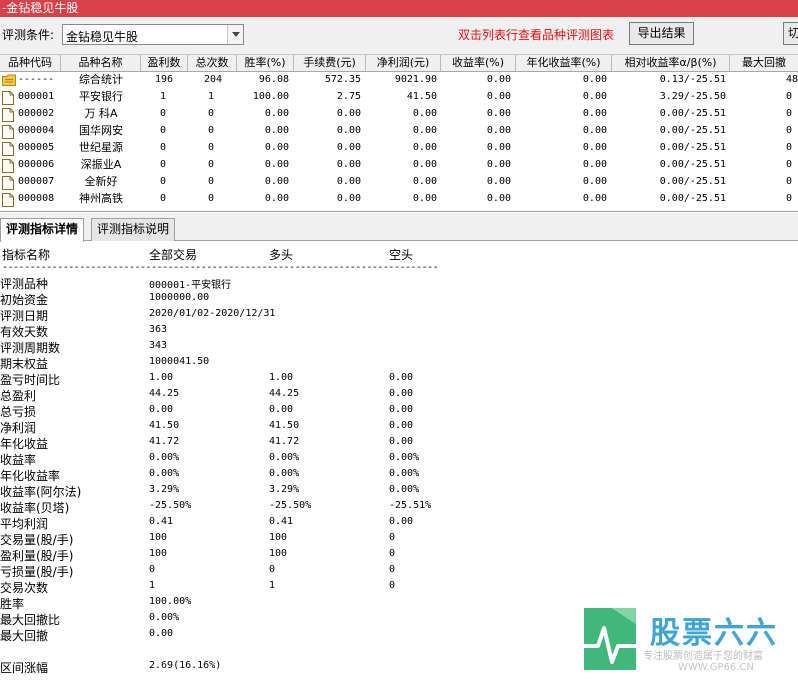 The image size is (798, 683). What do you see at coordinates (536, 35) in the screenshot?
I see `hint-text: 双击列表行查看品种评测图表` at bounding box center [536, 35].